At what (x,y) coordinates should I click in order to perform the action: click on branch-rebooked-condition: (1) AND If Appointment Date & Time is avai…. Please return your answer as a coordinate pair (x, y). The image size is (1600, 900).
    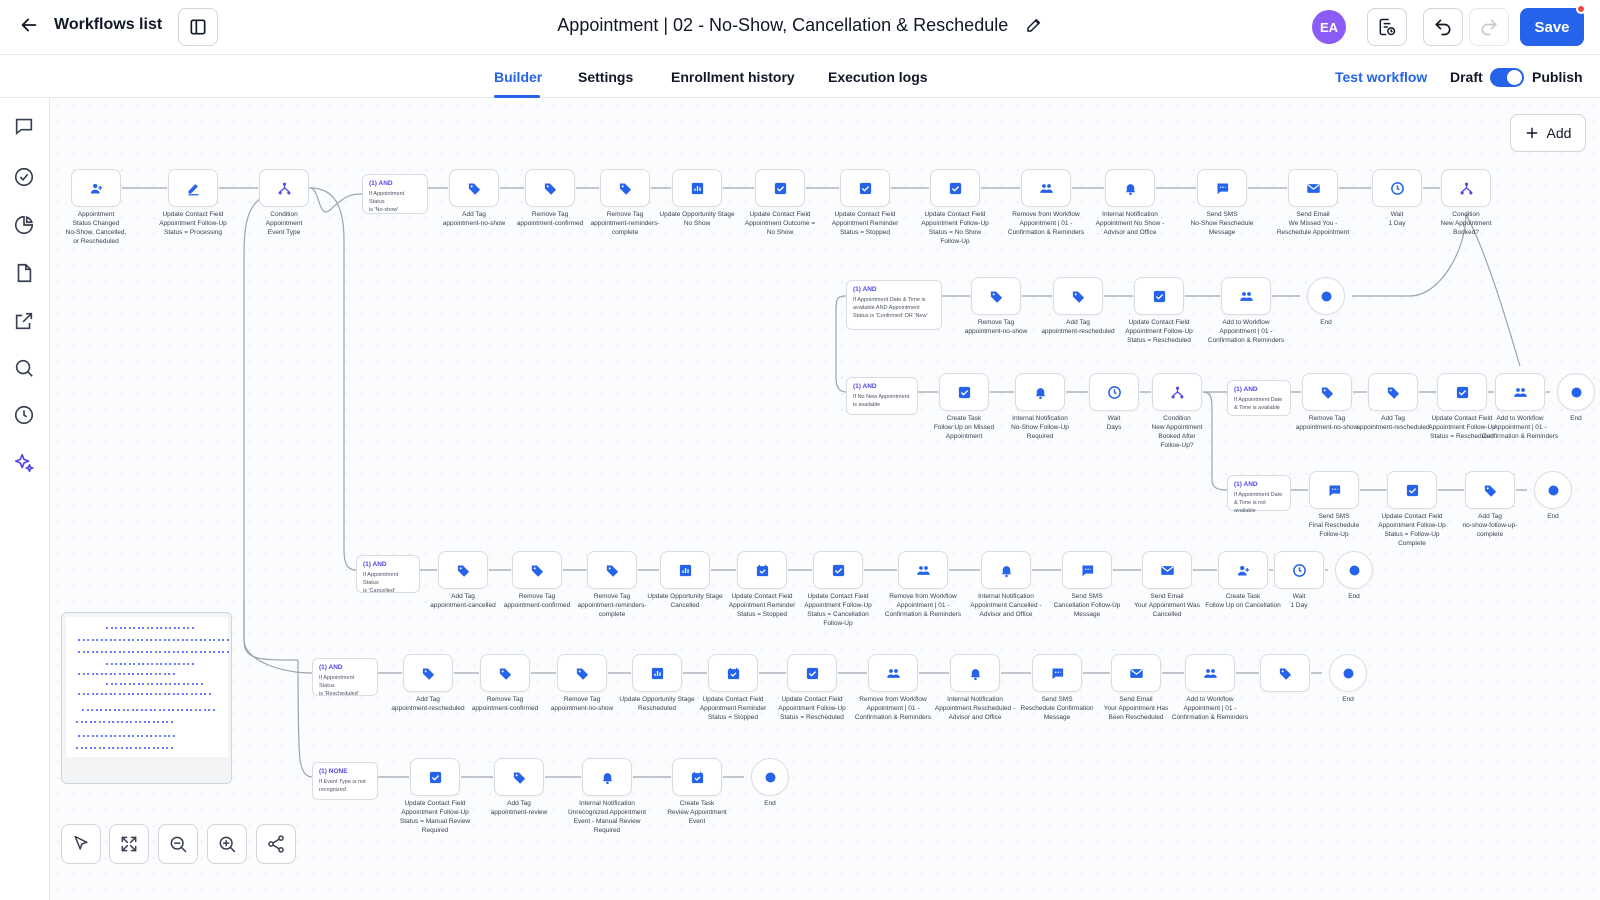
    Looking at the image, I should click on (894, 305).